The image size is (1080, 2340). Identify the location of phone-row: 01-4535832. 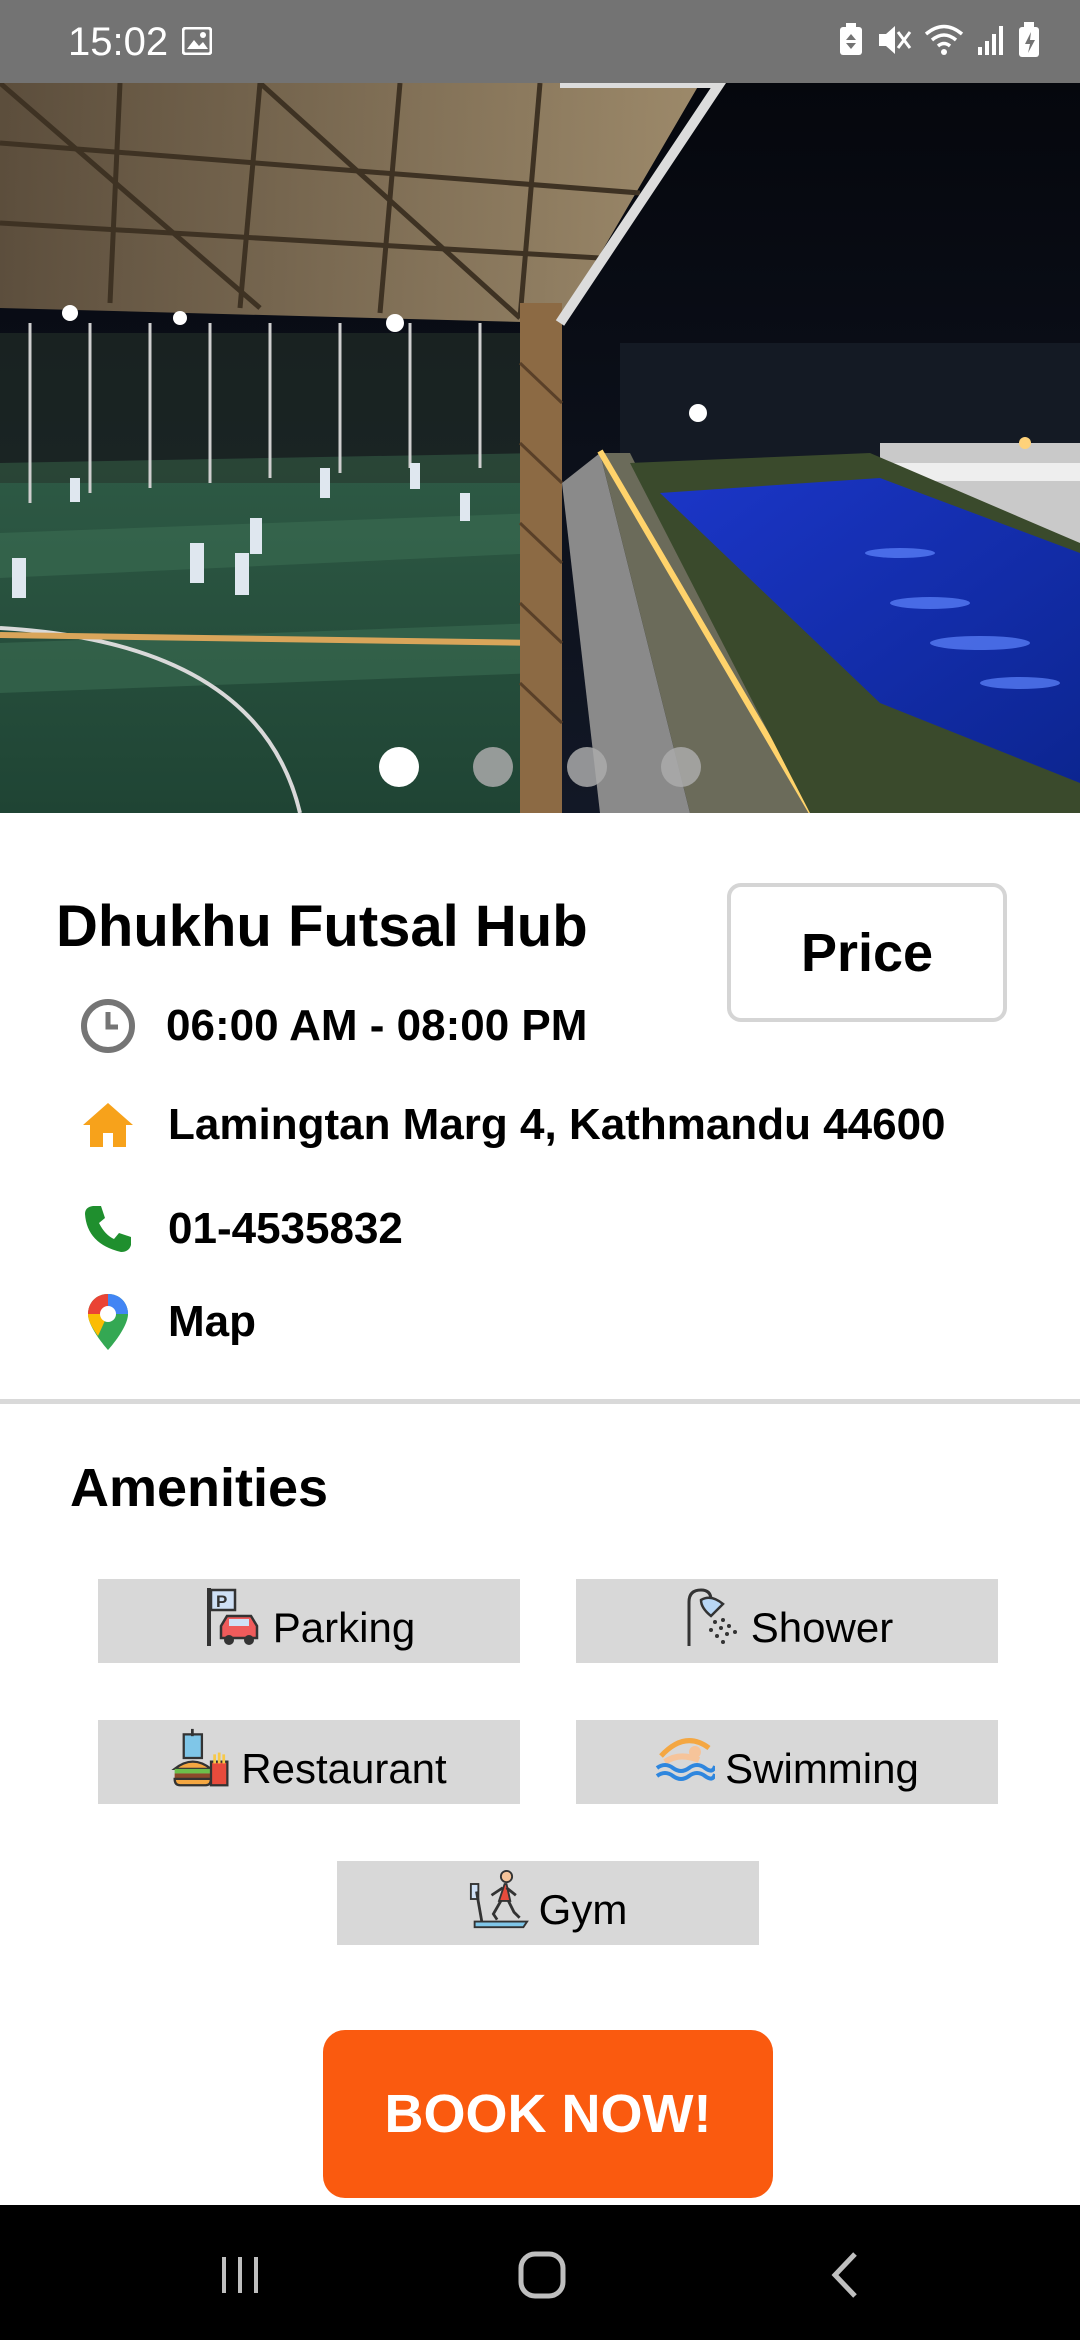
(240, 1229).